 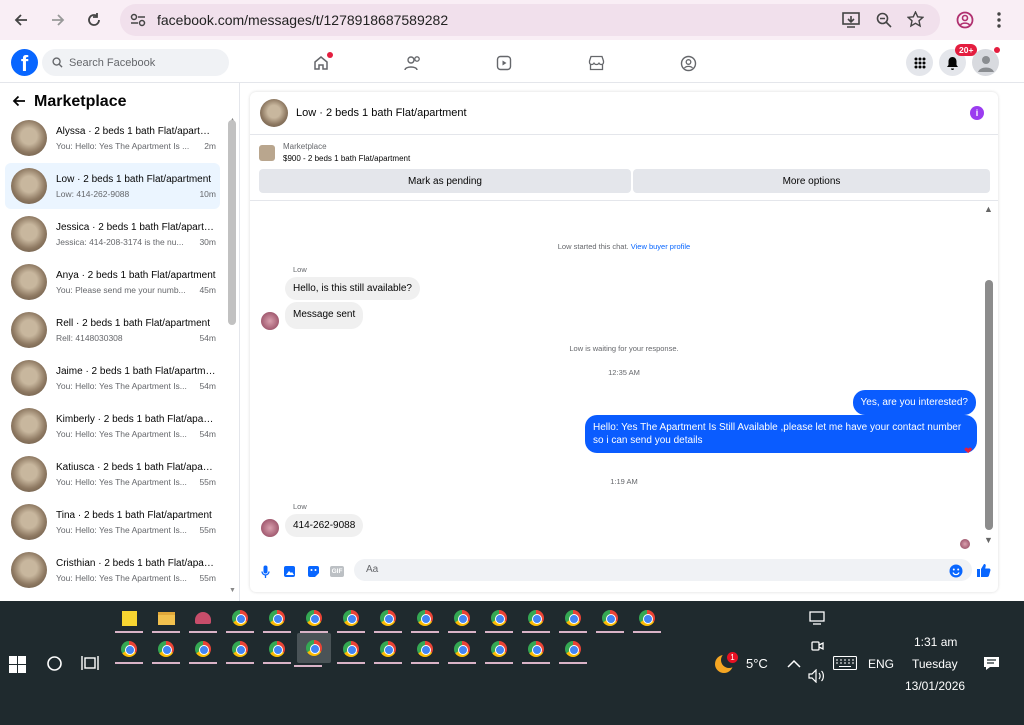 What do you see at coordinates (530, 20) in the screenshot?
I see `address-bar: facebook.com/messages/t/1278918687589282` at bounding box center [530, 20].